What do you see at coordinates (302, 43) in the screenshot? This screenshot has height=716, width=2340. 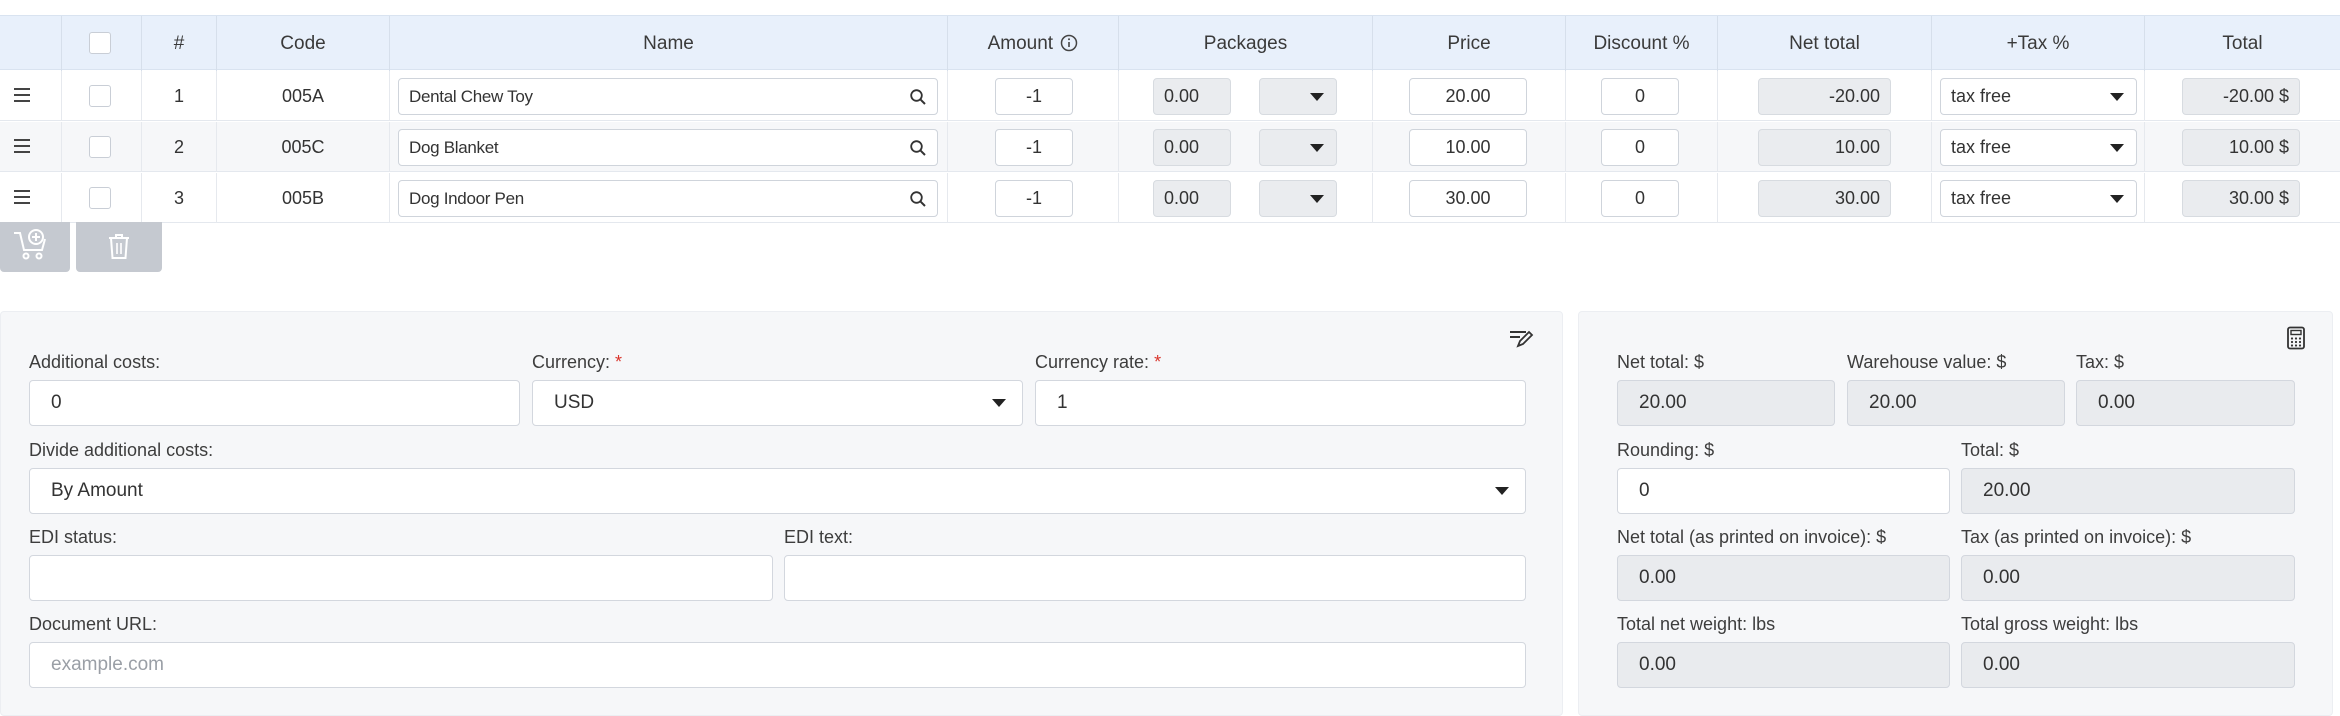 I see `header-code: Code` at bounding box center [302, 43].